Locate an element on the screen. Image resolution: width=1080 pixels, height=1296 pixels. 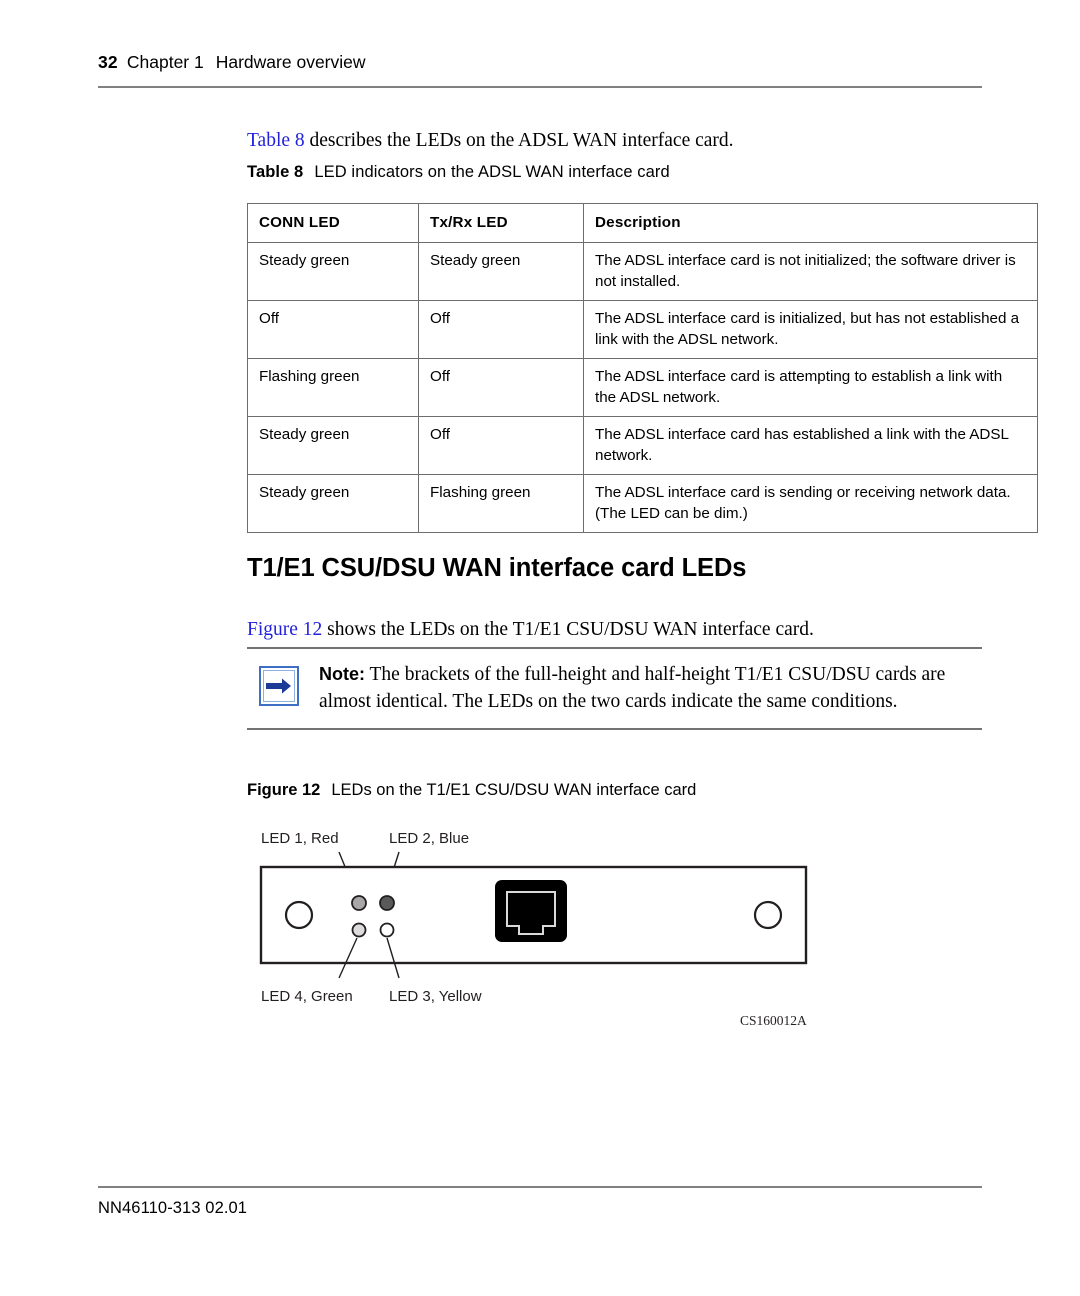
column-header-conn-led: CONN LED is located at coordinates (333, 223).